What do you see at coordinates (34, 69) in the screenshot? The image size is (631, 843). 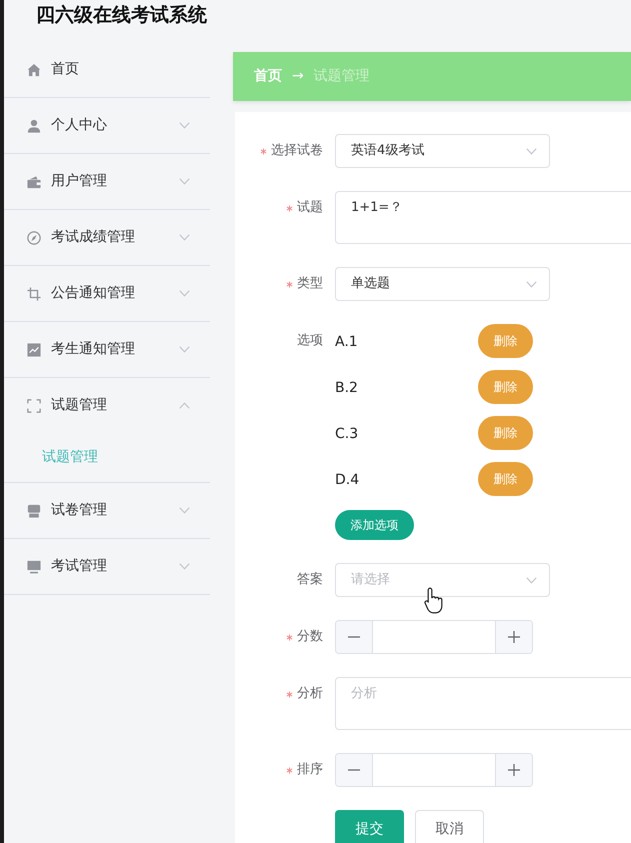 I see `home-icon` at bounding box center [34, 69].